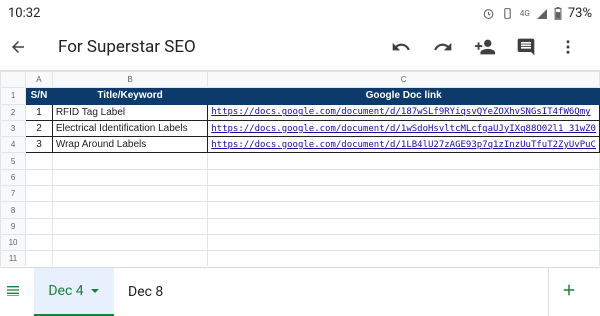 The image size is (600, 316). I want to click on cell-title: Wrap Around Labels, so click(130, 145).